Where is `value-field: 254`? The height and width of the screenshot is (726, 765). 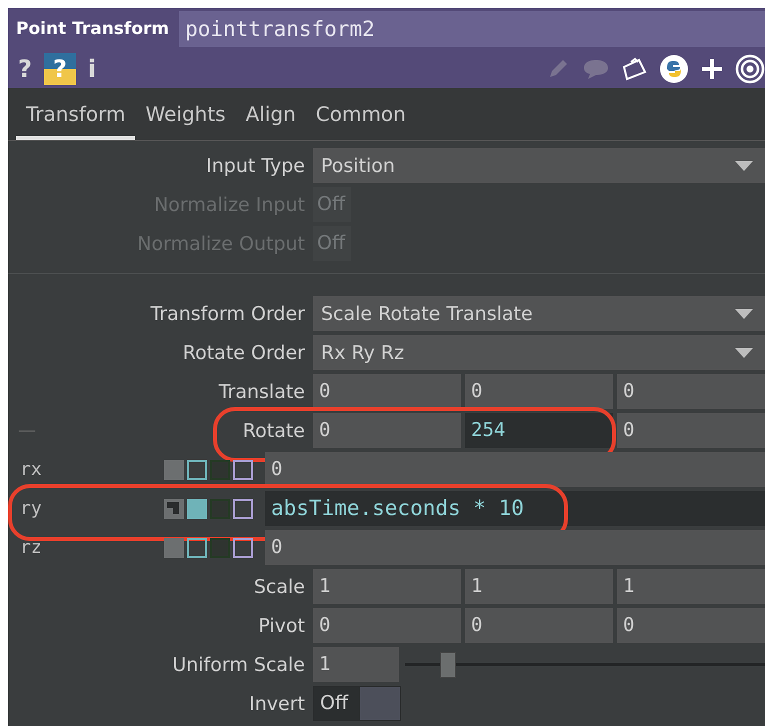 value-field: 254 is located at coordinates (539, 430).